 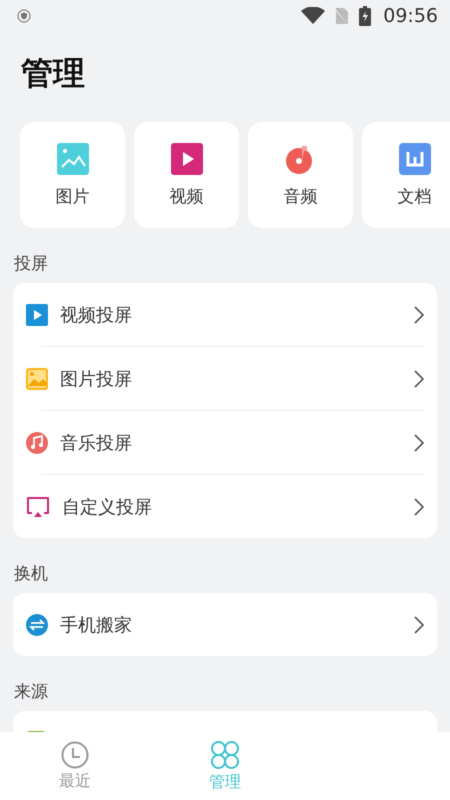 What do you see at coordinates (225, 442) in the screenshot?
I see `list-item: 音乐投屏` at bounding box center [225, 442].